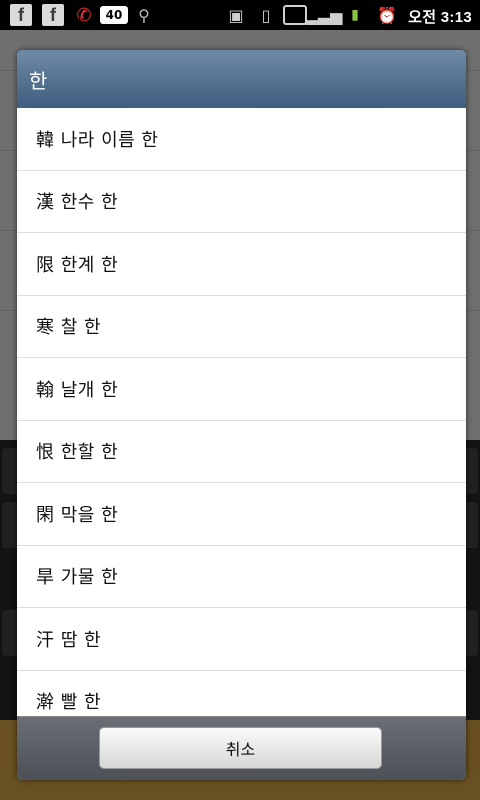 Image resolution: width=480 pixels, height=800 pixels. I want to click on list-item: 恨 한할 한, so click(241, 452).